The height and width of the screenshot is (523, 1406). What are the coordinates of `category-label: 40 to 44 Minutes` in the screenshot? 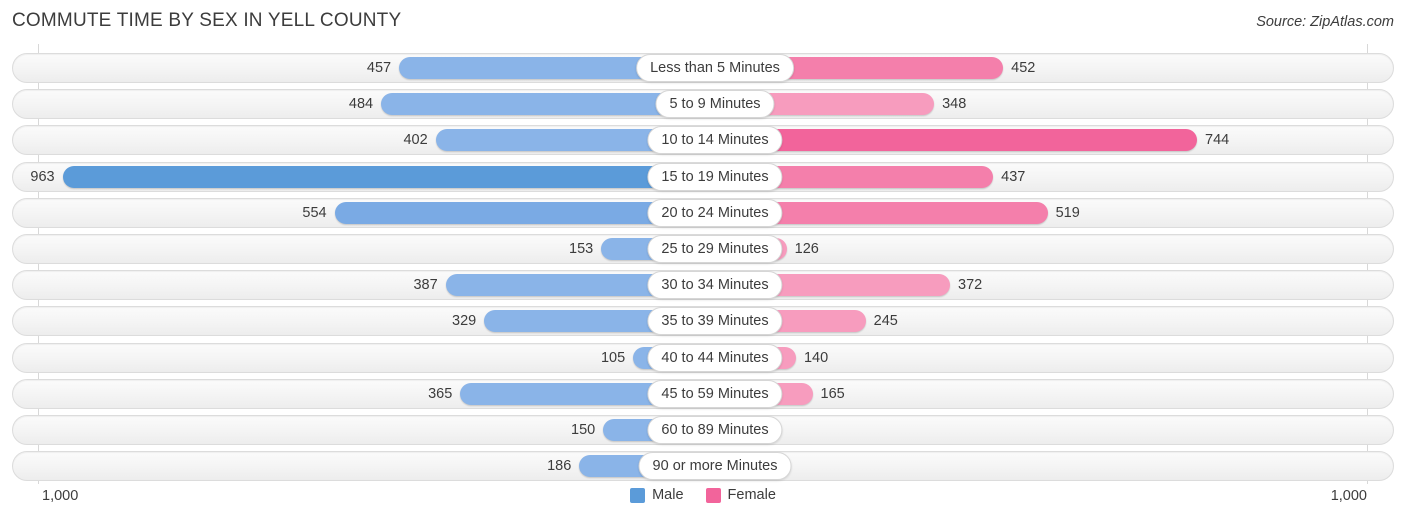 It's located at (715, 357).